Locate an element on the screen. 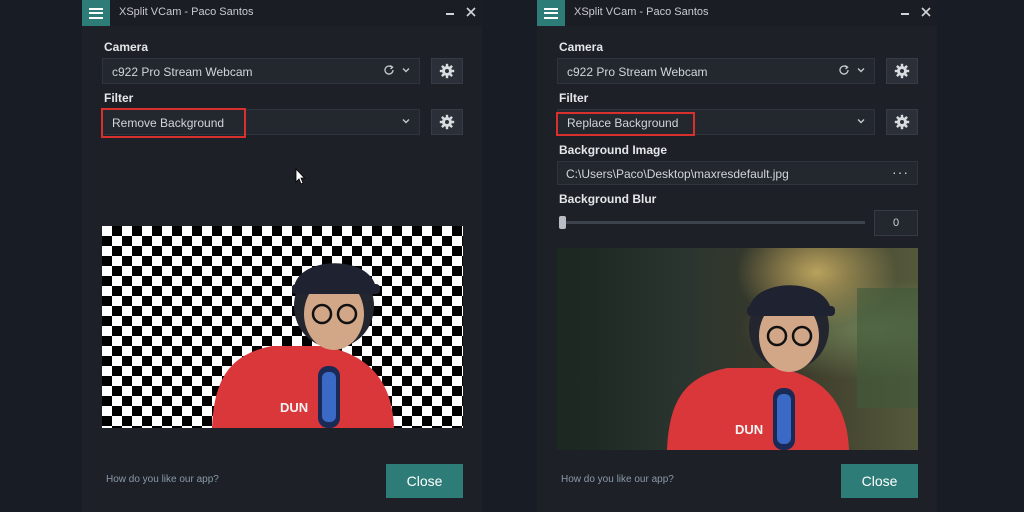  browse-button: ··· is located at coordinates (900, 172).